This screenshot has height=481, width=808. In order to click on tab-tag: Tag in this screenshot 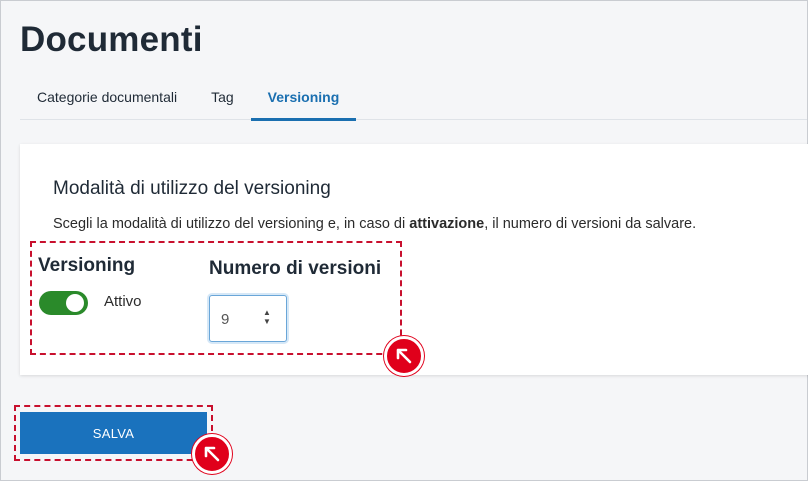, I will do `click(222, 101)`.